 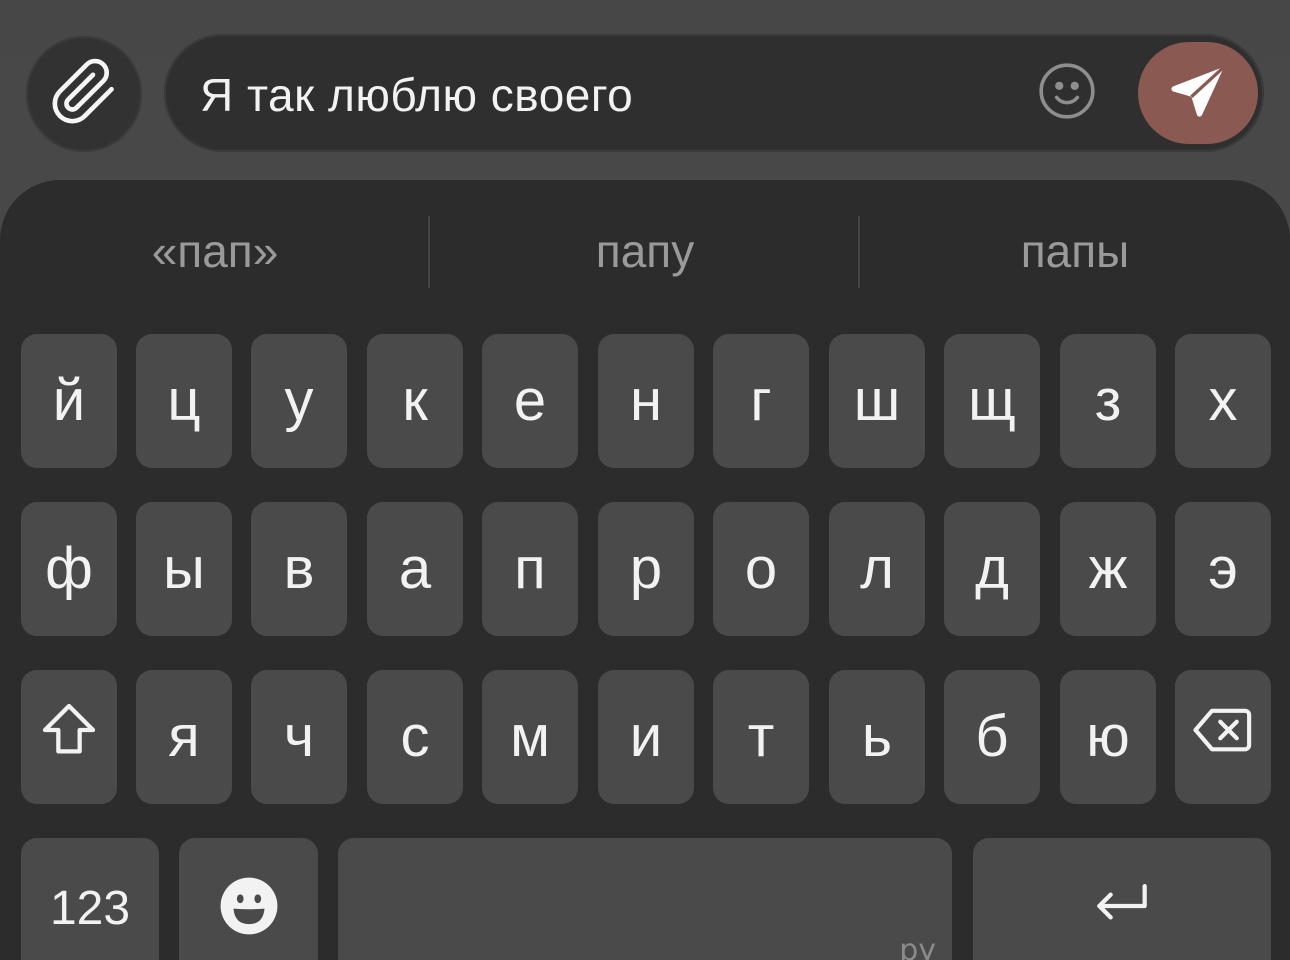 I want to click on paperclip-icon, so click(x=84, y=94).